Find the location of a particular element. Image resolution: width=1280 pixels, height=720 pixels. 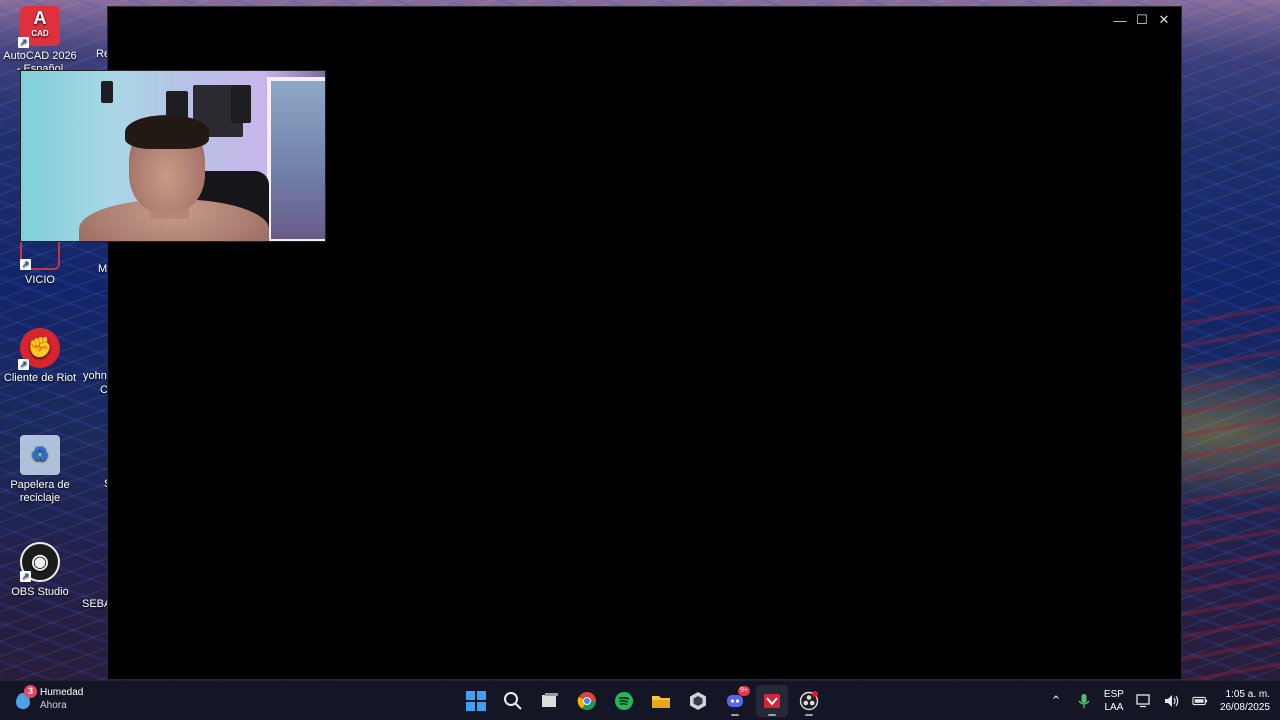

weather-subtitle: Ahora is located at coordinates (53, 705).